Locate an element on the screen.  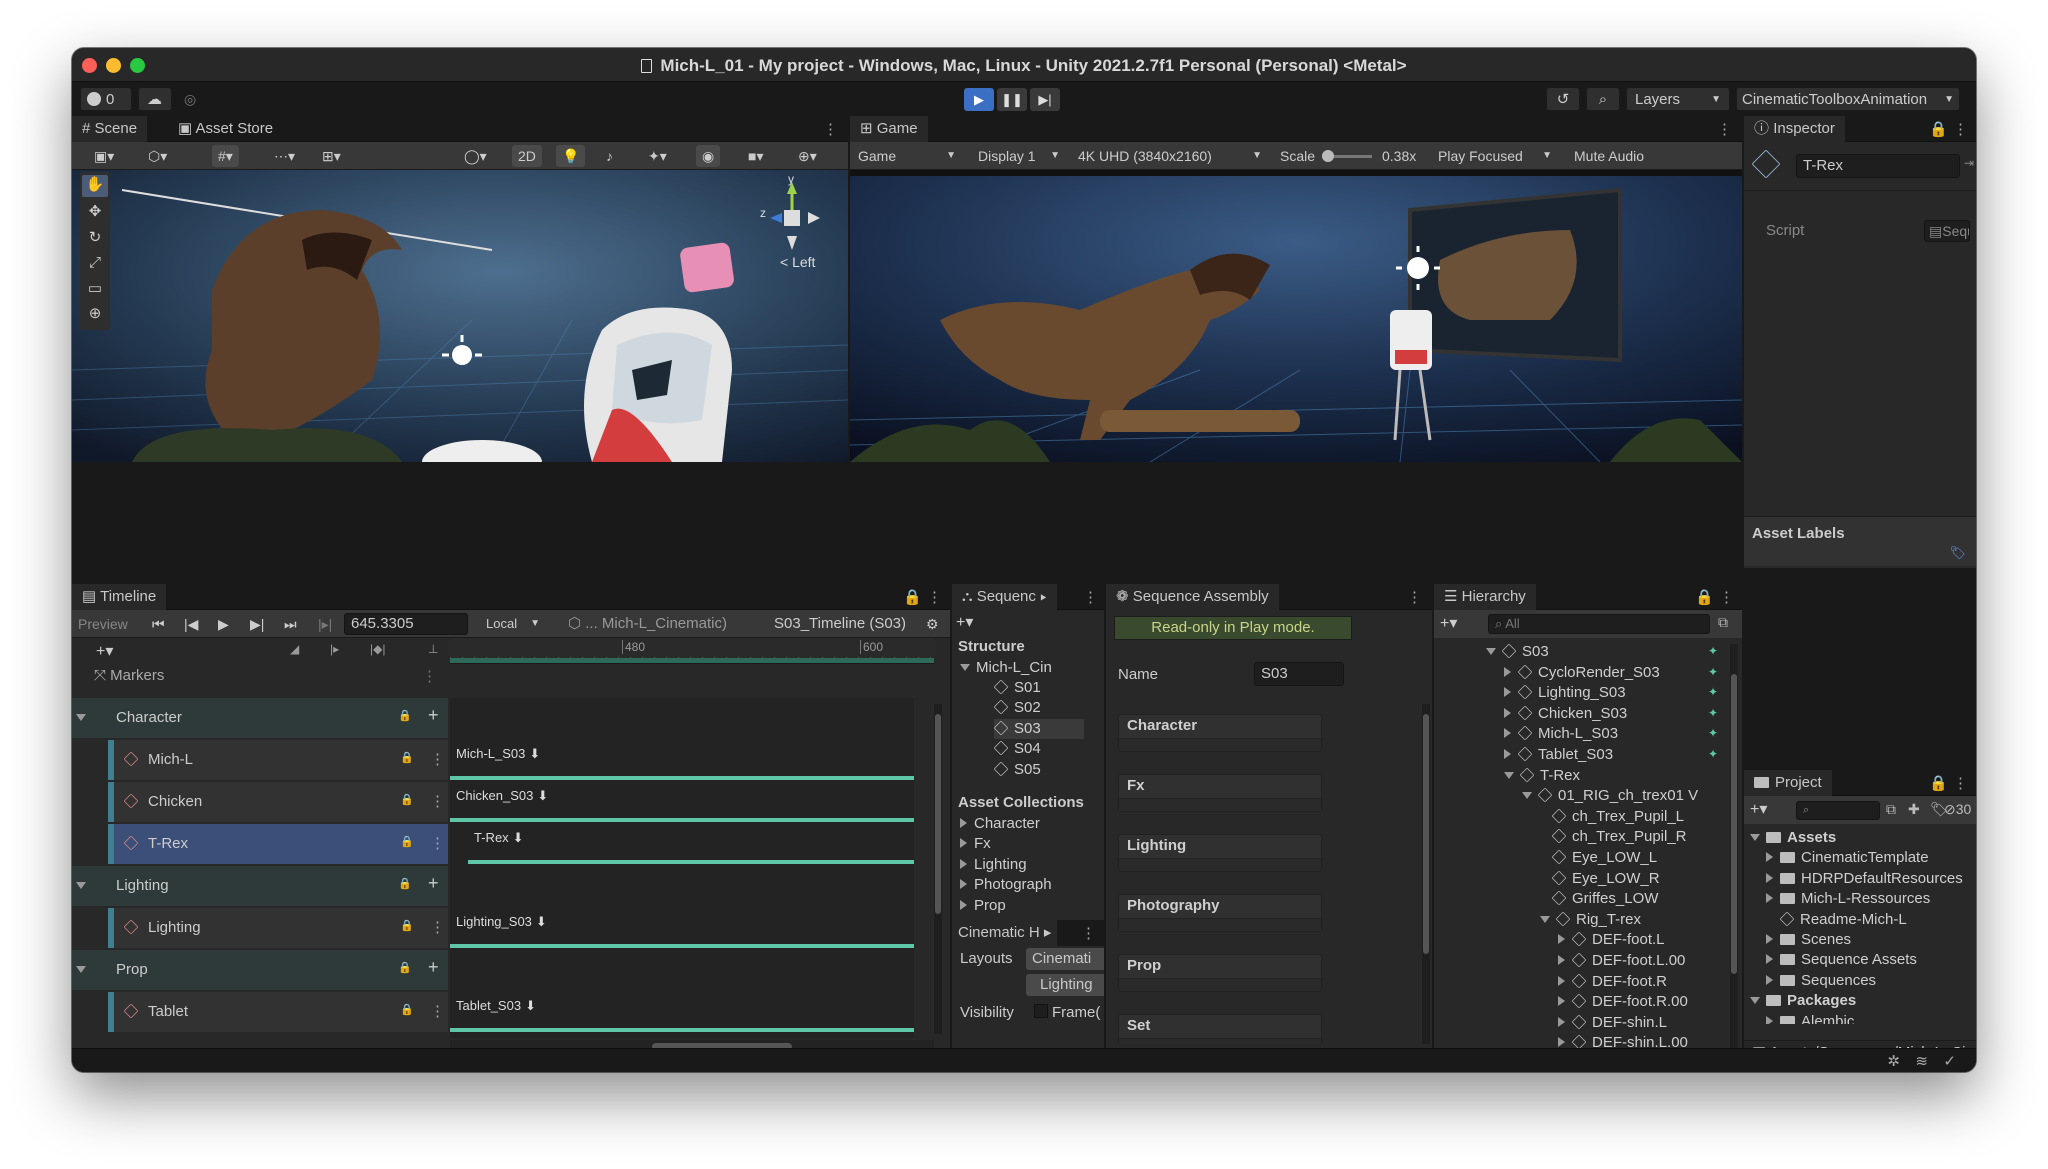
sequence-item: S01 is located at coordinates (1017, 688).